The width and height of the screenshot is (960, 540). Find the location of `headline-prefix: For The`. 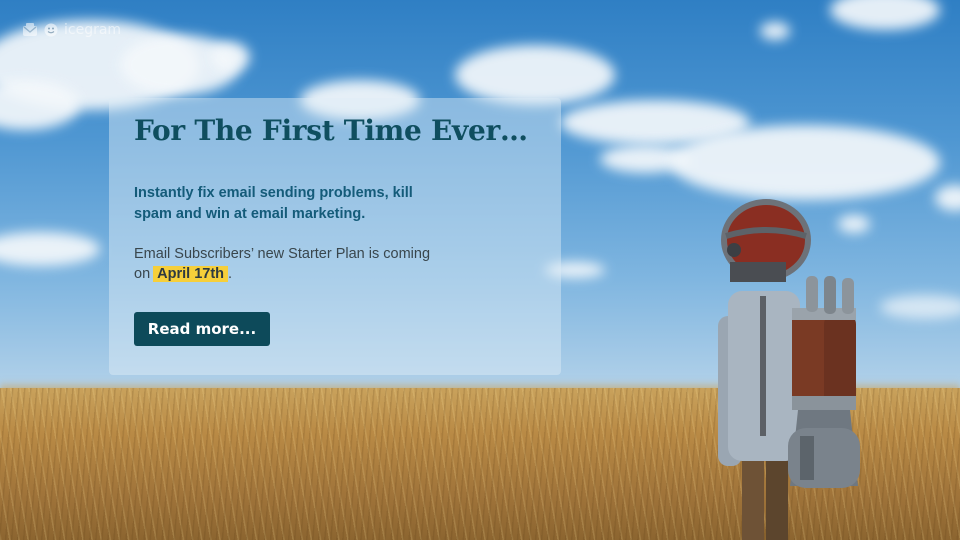

headline-prefix: For The is located at coordinates (198, 130).